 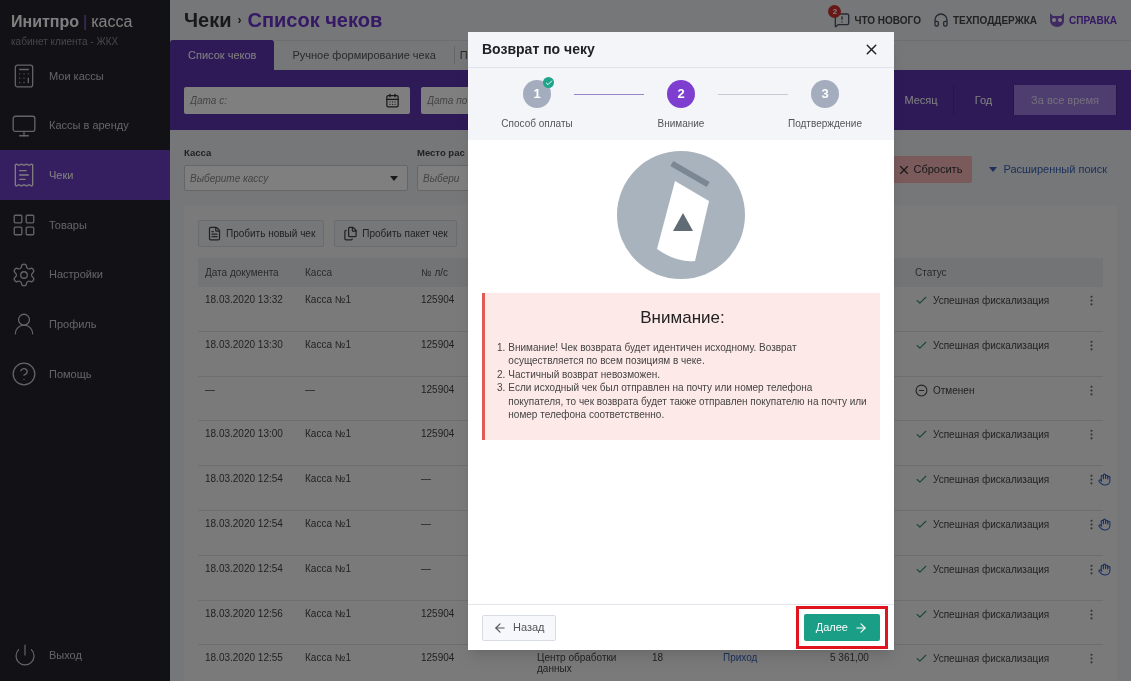 What do you see at coordinates (538, 49) in the screenshot?
I see `dialog-title: Возврат по чеку` at bounding box center [538, 49].